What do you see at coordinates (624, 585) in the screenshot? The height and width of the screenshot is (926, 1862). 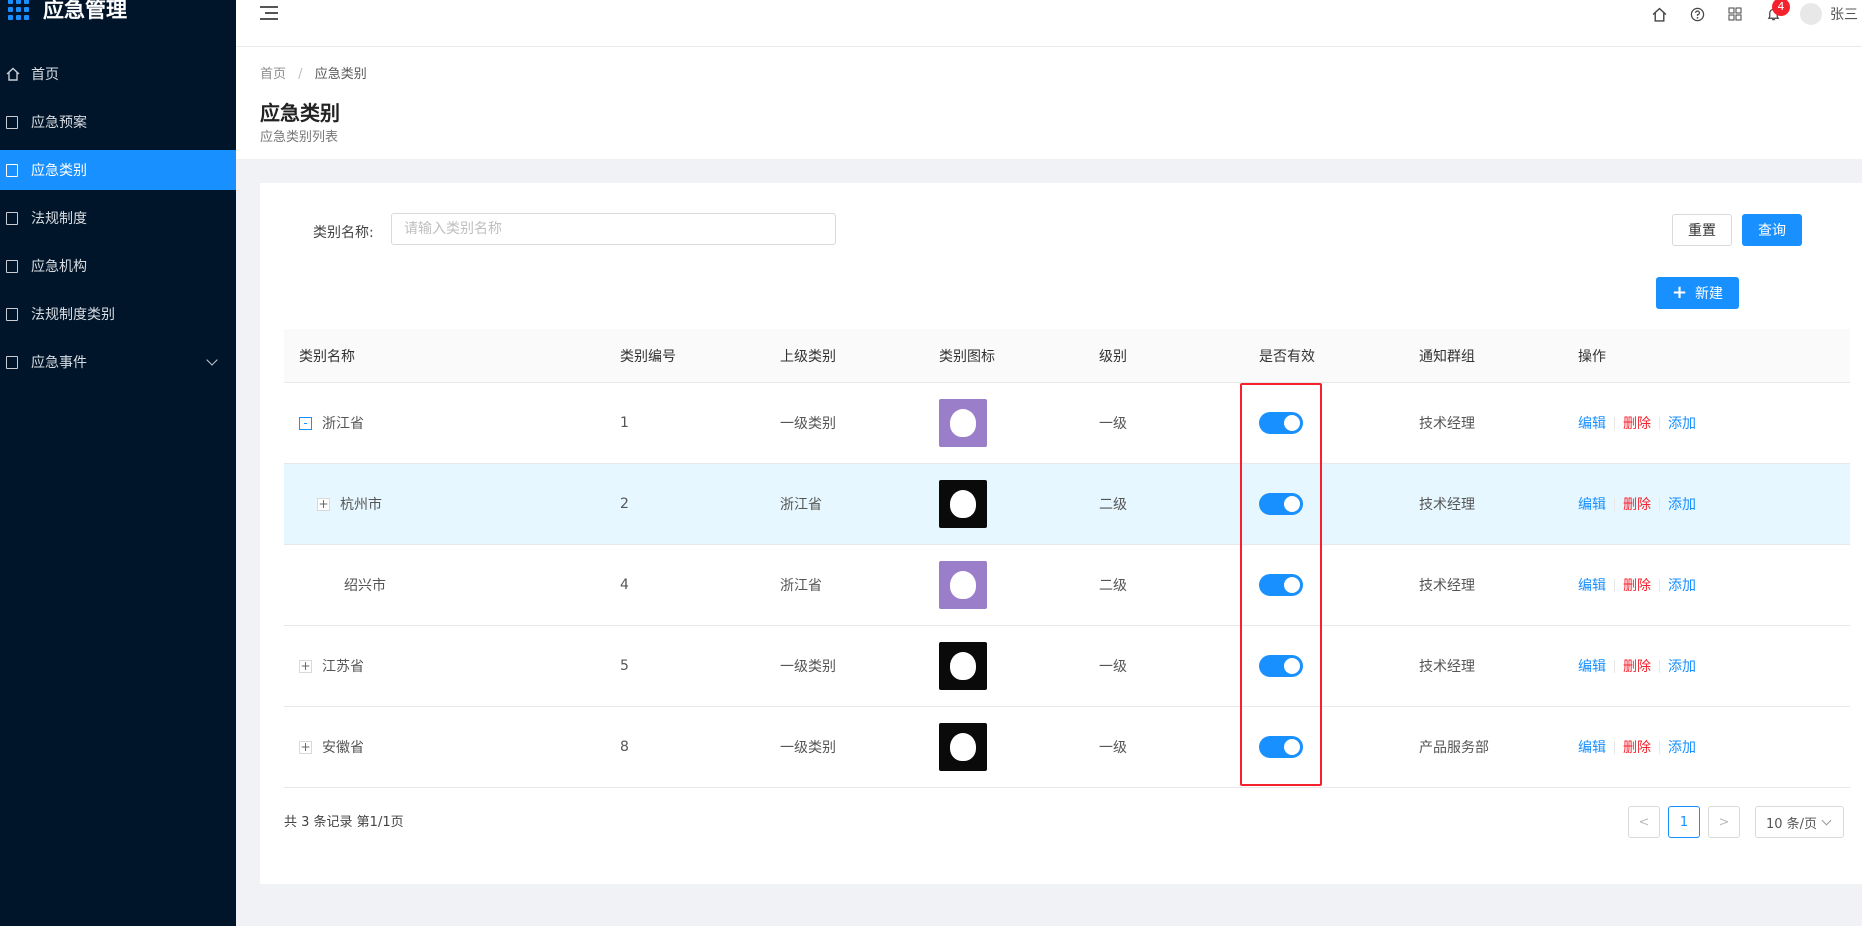 I see `category-code: 4` at bounding box center [624, 585].